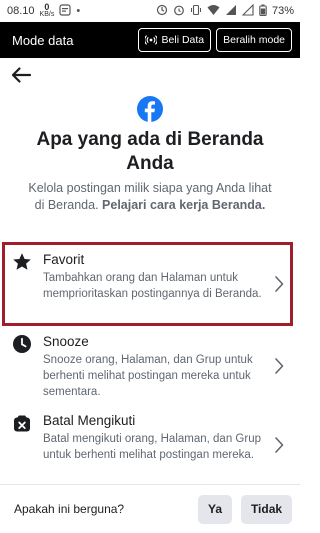  What do you see at coordinates (65, 11) in the screenshot?
I see `notification-icon` at bounding box center [65, 11].